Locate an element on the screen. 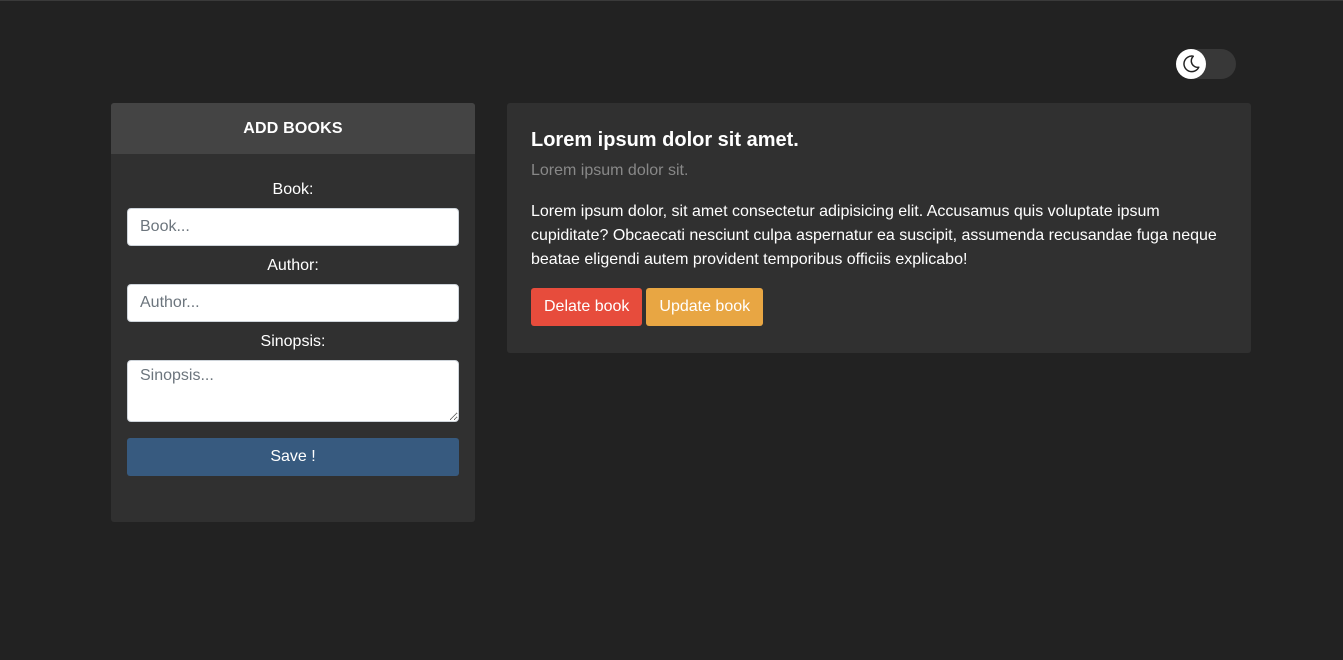 The height and width of the screenshot is (660, 1343). theme-toggle is located at coordinates (1206, 64).